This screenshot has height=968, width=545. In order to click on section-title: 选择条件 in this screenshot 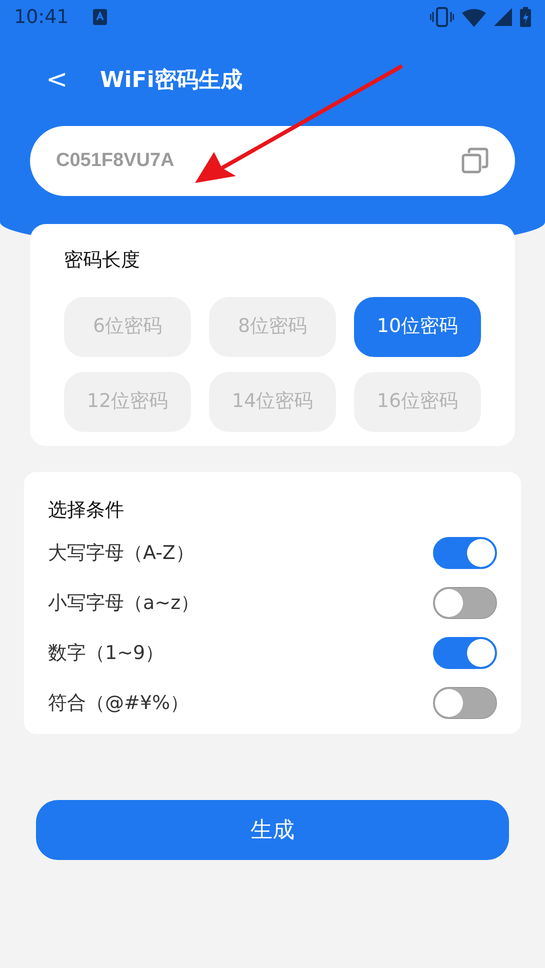, I will do `click(86, 510)`.